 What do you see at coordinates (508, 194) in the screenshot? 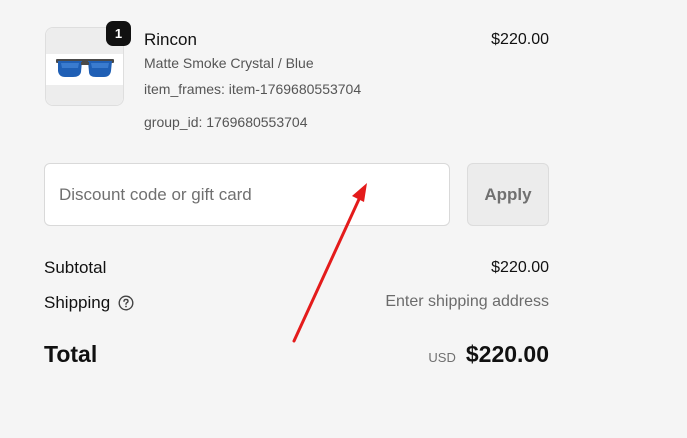
I see `apply-discount-button: Apply` at bounding box center [508, 194].